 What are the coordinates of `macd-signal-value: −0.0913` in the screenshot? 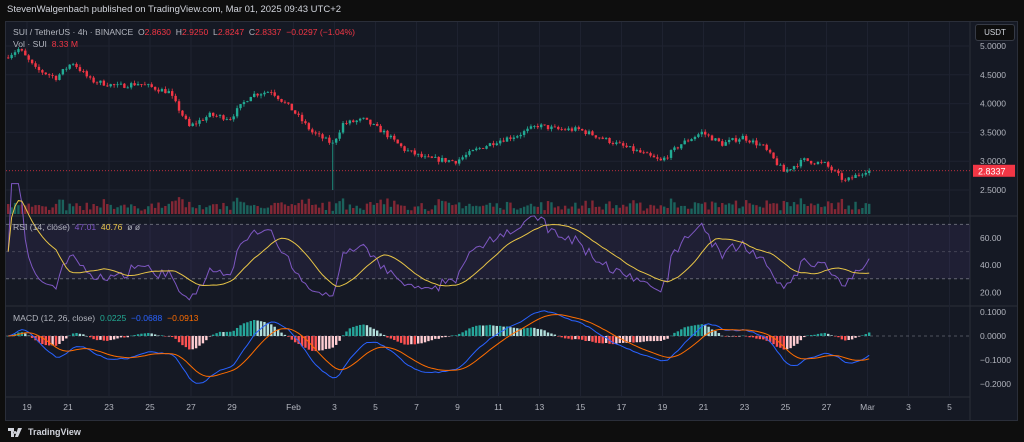 It's located at (183, 318).